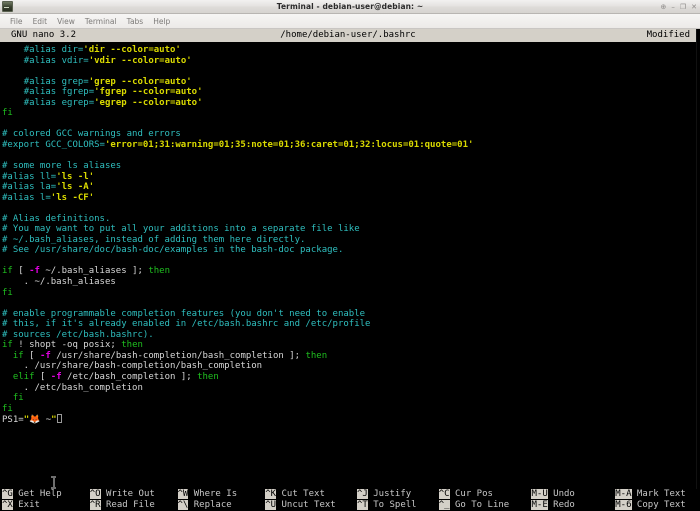 This screenshot has height=511, width=700. Describe the element at coordinates (66, 21) in the screenshot. I see `menu-view: View` at that location.